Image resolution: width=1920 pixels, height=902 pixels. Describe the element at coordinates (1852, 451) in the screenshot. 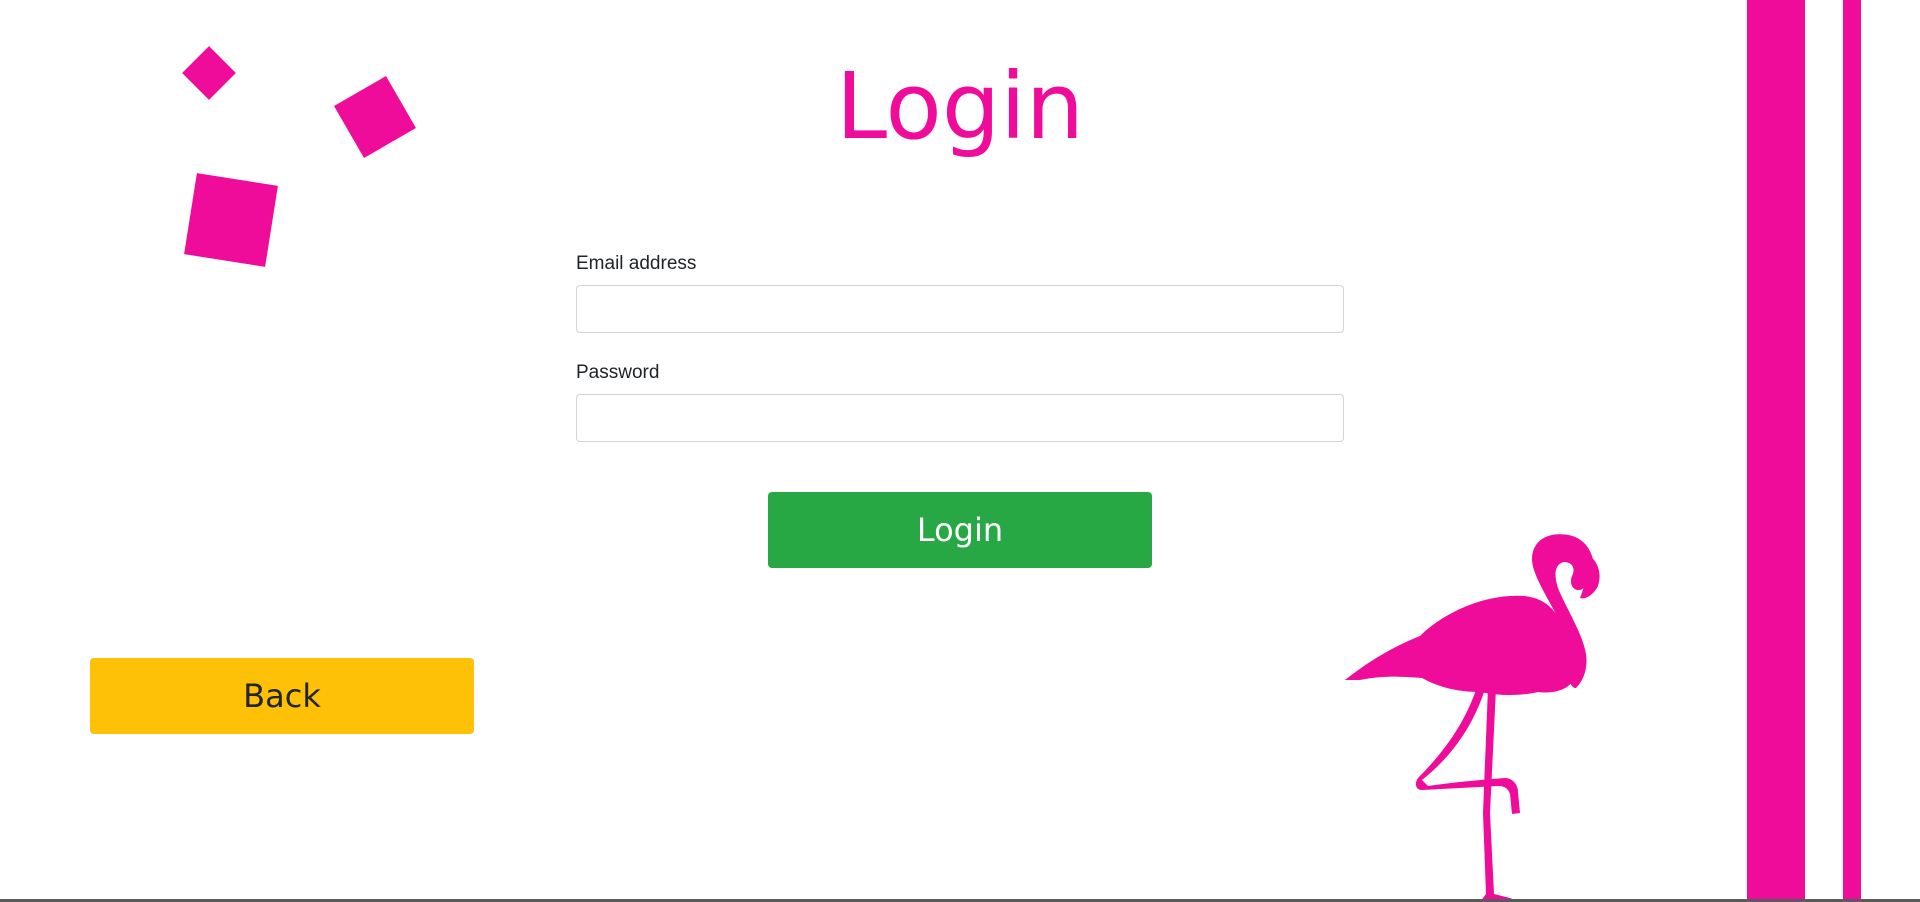

I see `decorative-stripe-thin` at that location.